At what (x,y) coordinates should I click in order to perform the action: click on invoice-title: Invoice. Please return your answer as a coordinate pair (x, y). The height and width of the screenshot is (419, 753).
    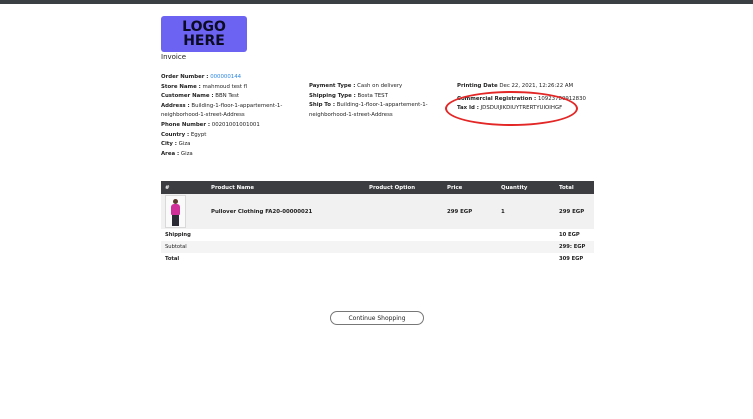
    Looking at the image, I should click on (174, 57).